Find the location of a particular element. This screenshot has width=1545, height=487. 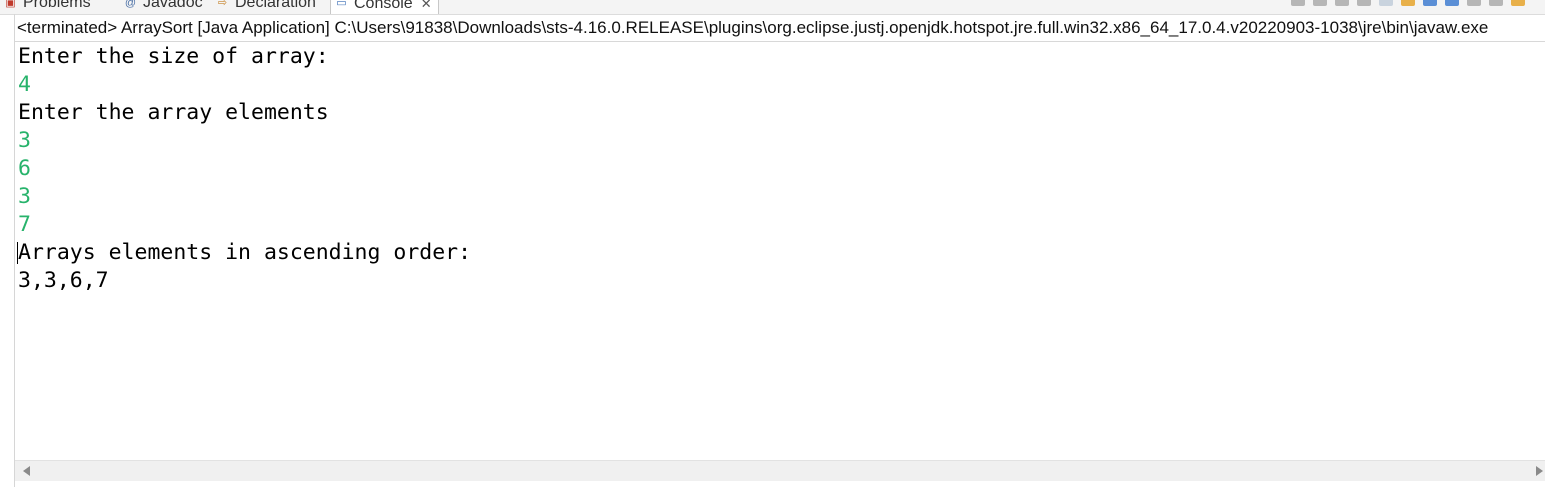

open-console-icon is located at coordinates (1474, 3).